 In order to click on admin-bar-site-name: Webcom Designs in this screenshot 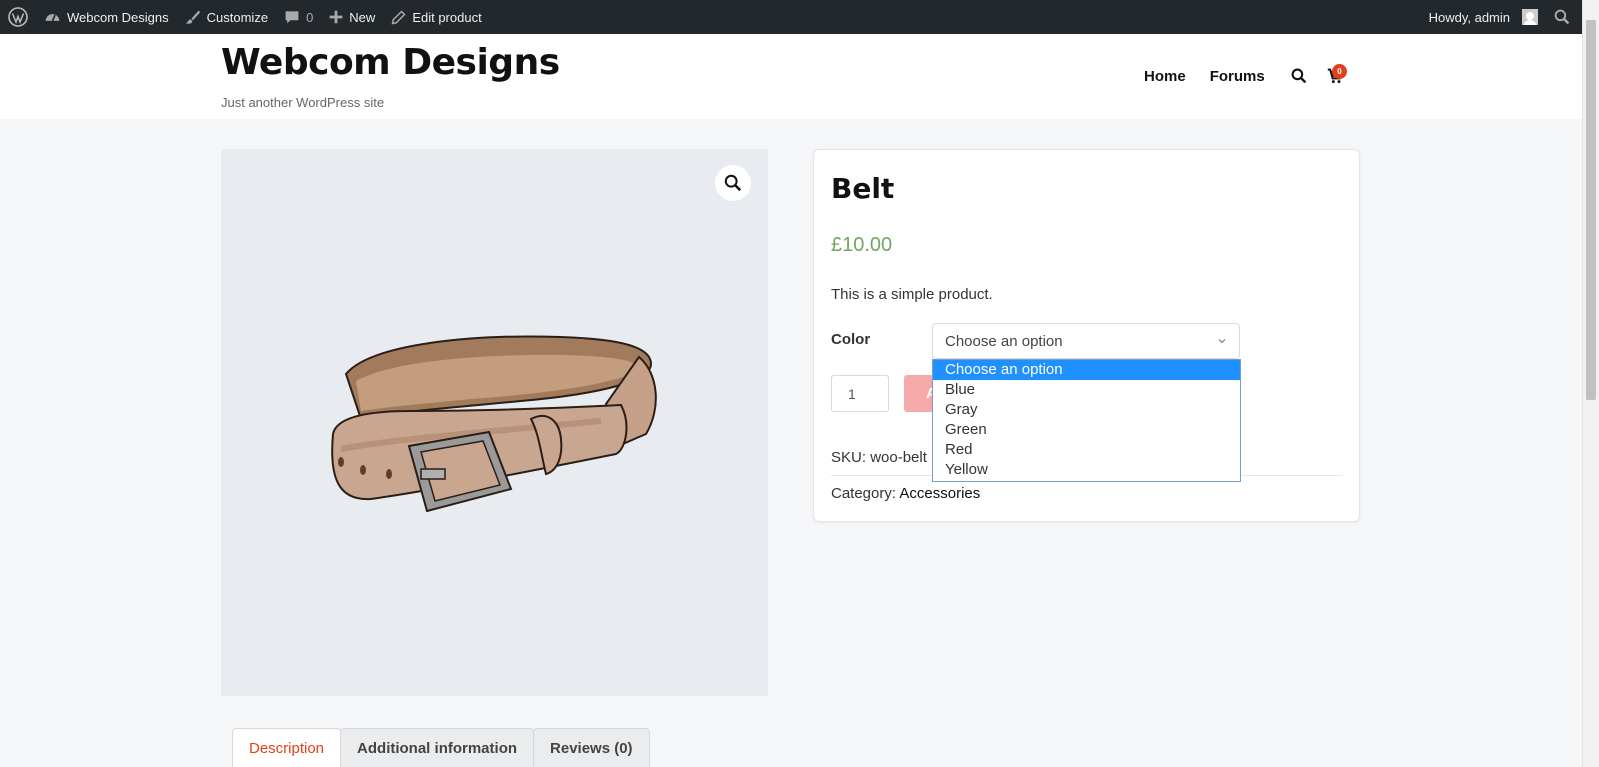, I will do `click(118, 17)`.